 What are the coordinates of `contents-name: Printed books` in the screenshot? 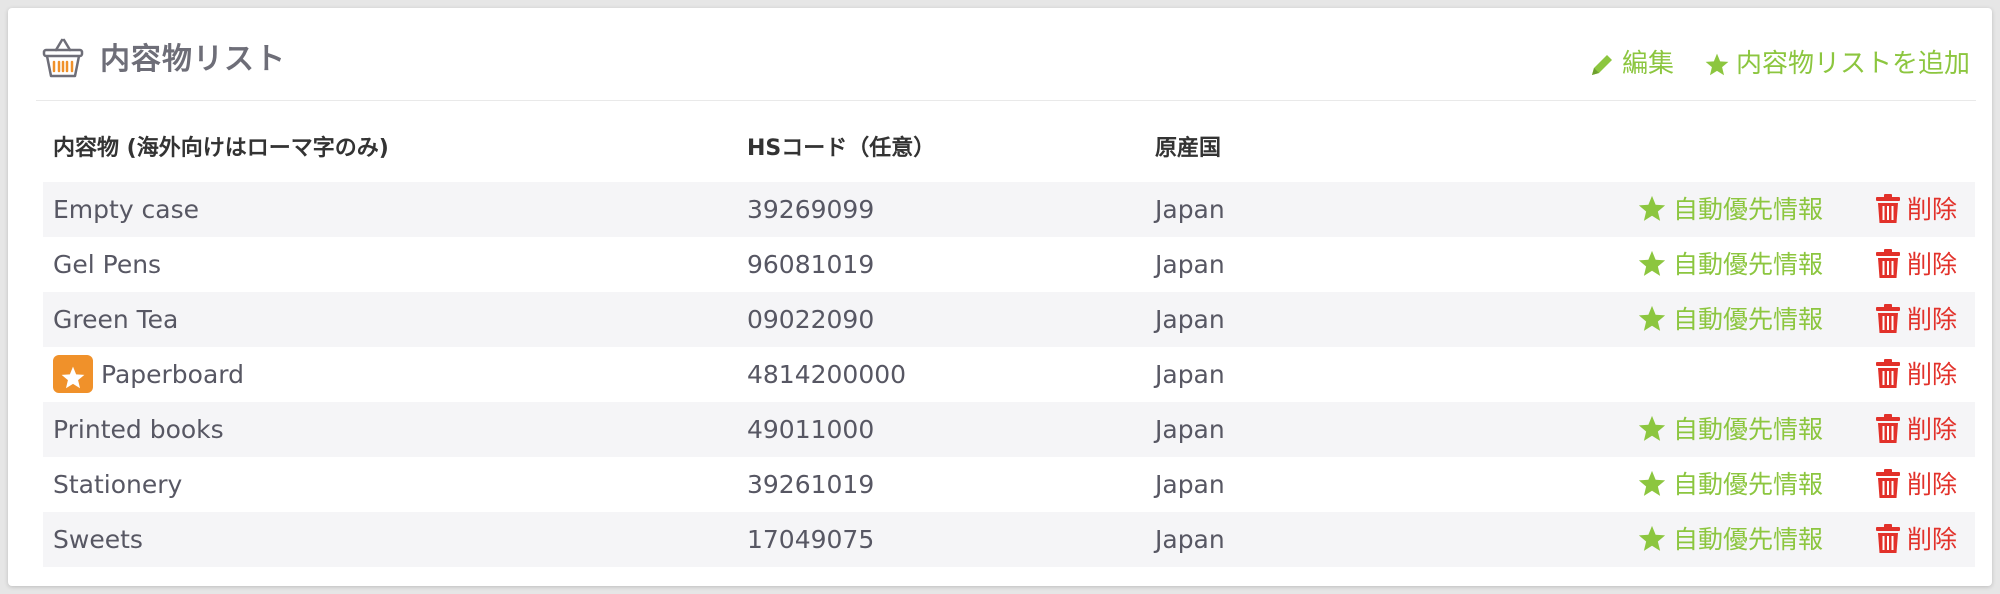 It's located at (138, 429).